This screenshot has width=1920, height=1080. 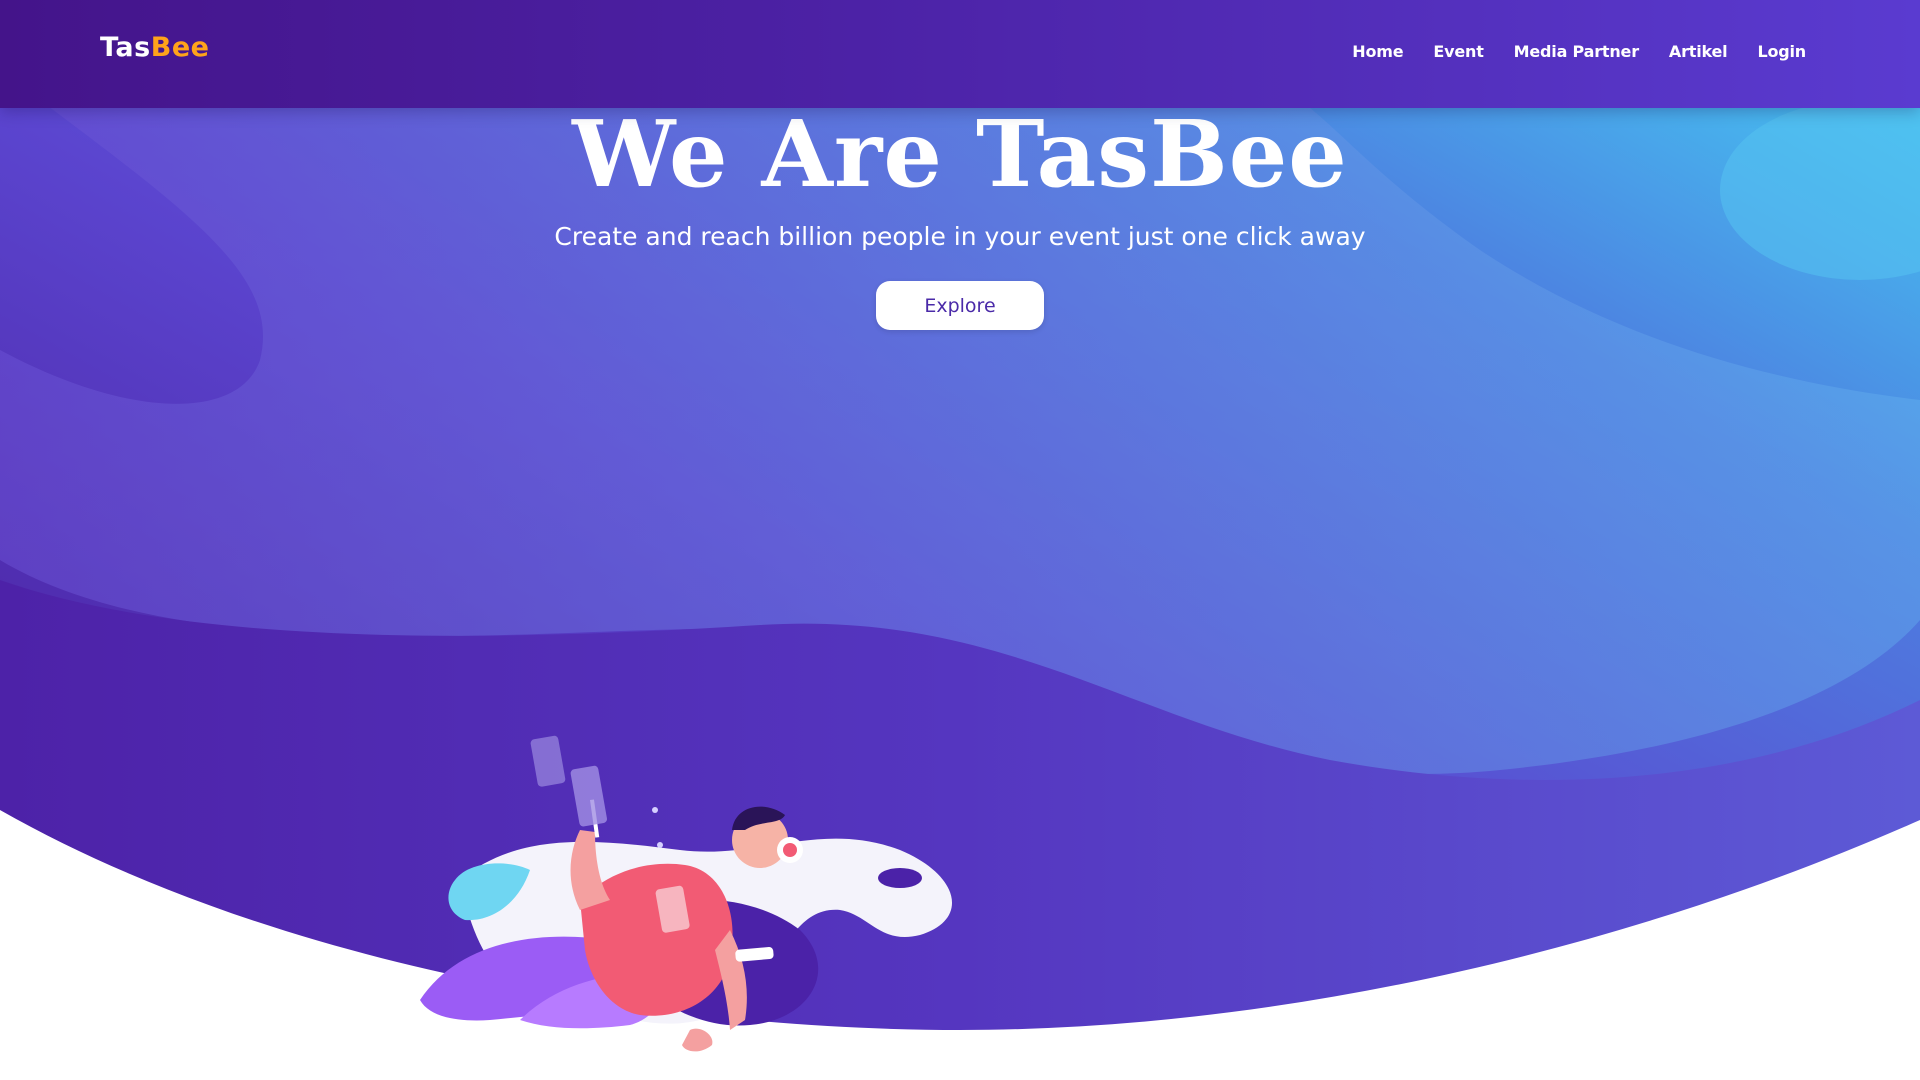 What do you see at coordinates (697, 1040) in the screenshot?
I see `hand-shape` at bounding box center [697, 1040].